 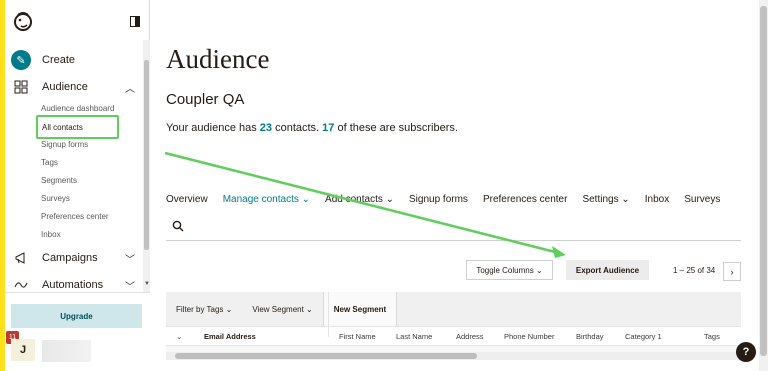 What do you see at coordinates (213, 128) in the screenshot?
I see `summary-prefix: Your audience has` at bounding box center [213, 128].